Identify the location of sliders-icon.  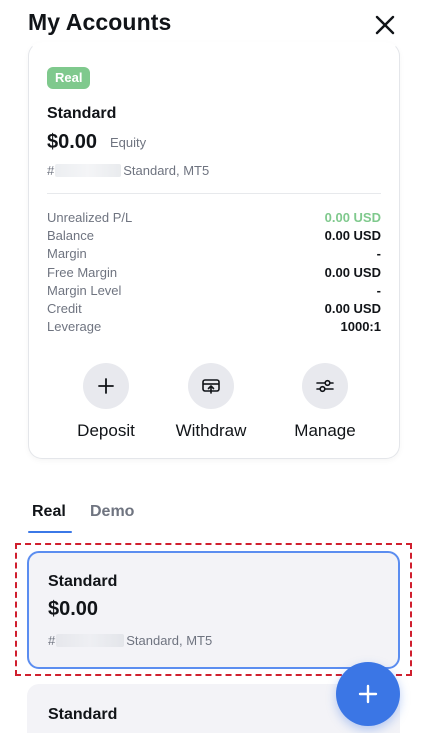
(325, 386).